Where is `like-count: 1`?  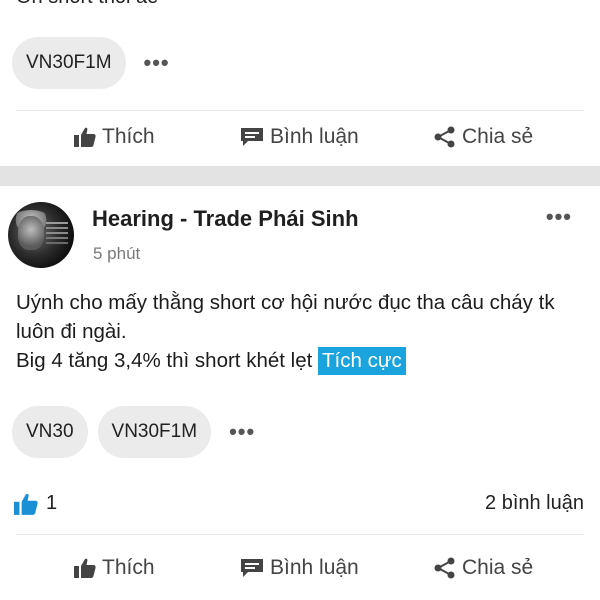
like-count: 1 is located at coordinates (52, 503).